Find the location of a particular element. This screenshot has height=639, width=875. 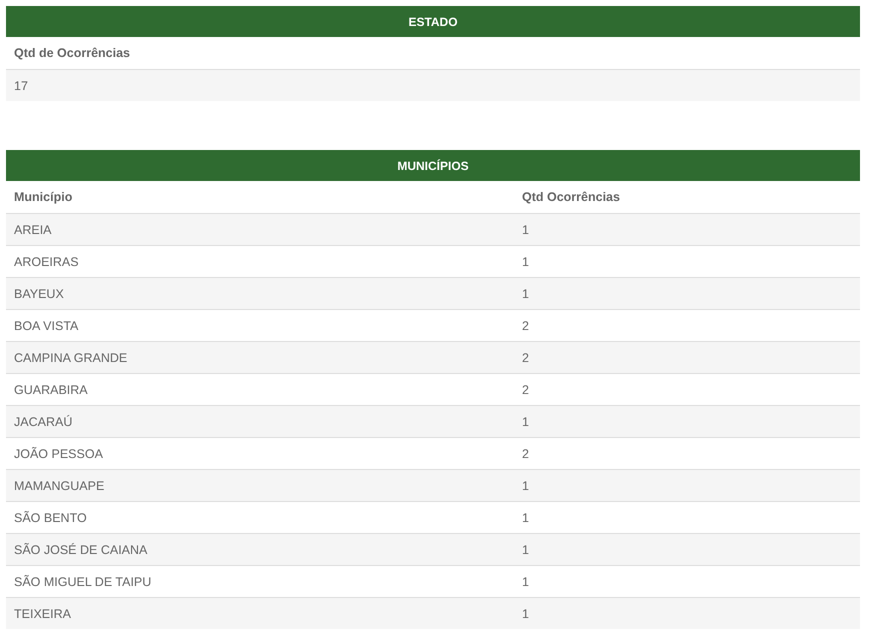

column-header: Qtd Ocorrências is located at coordinates (687, 197).